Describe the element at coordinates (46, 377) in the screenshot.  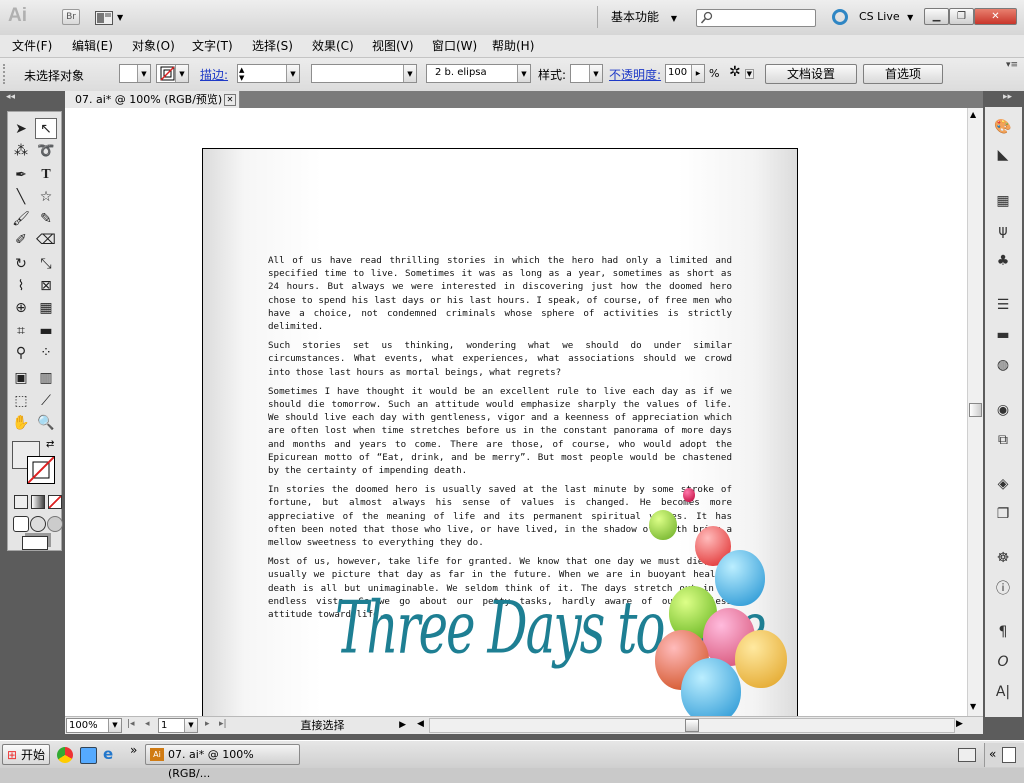
I see `column-graph-tool-icon: ▥` at that location.